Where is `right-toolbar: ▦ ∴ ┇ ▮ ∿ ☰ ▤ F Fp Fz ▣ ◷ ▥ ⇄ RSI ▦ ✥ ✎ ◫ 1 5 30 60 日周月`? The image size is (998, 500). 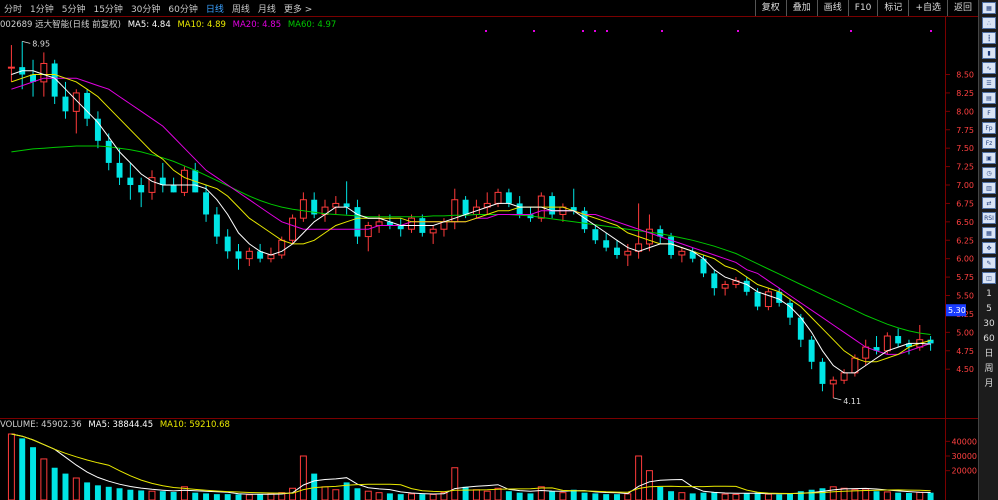
right-toolbar: ▦ ∴ ┇ ▮ ∿ ☰ ▤ F Fp Fz ▣ ◷ ▥ ⇄ RSI ▦ ✥ ✎ ◫ 1 5 30 60 日周月 is located at coordinates (988, 250).